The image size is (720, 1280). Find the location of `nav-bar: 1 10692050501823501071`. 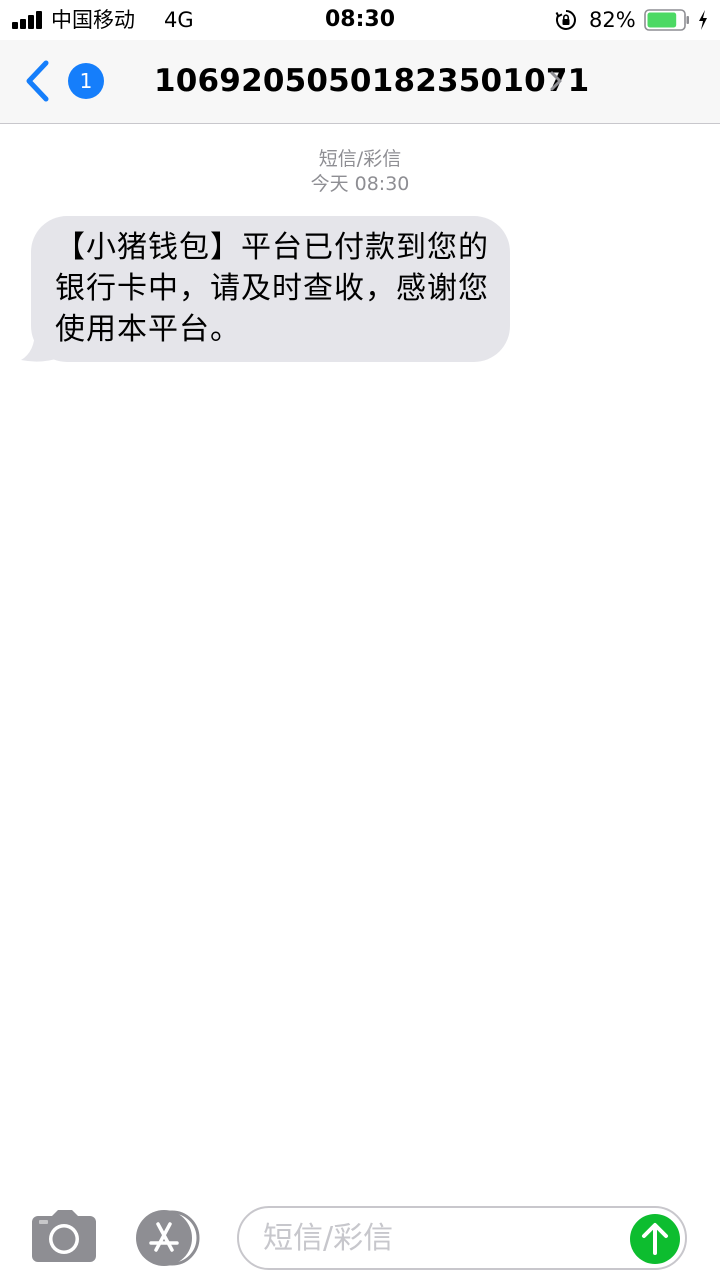

nav-bar: 1 10692050501823501071 is located at coordinates (360, 82).